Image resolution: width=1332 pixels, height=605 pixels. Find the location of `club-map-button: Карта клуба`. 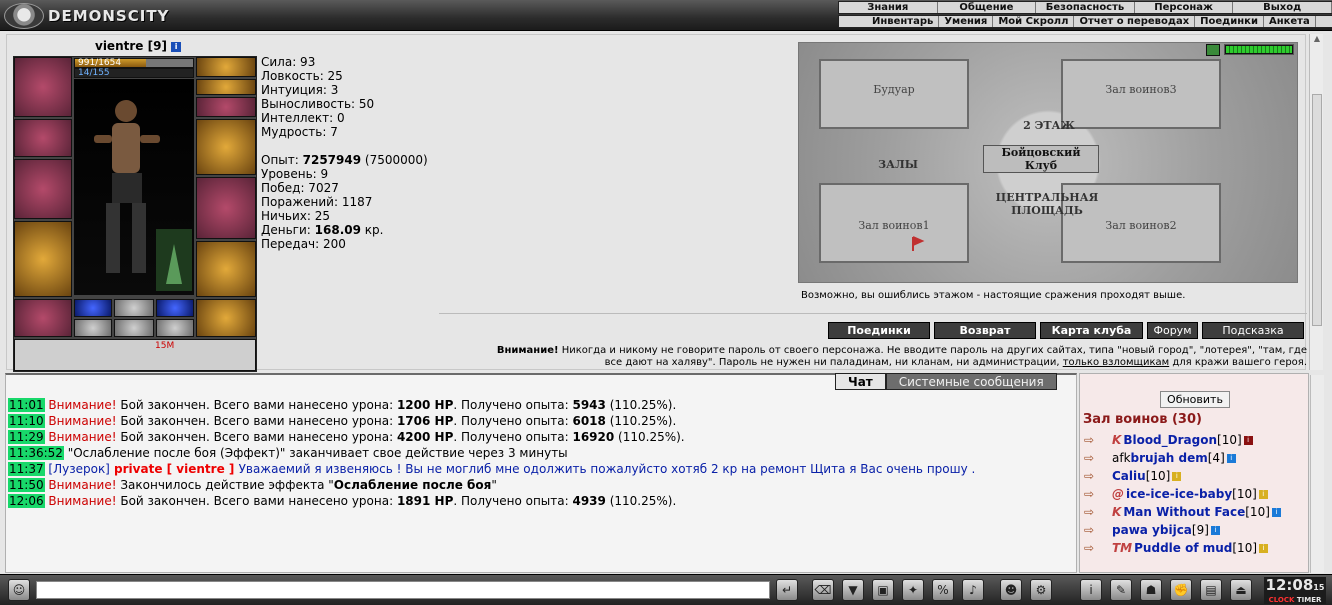

club-map-button: Карта клуба is located at coordinates (1091, 330).